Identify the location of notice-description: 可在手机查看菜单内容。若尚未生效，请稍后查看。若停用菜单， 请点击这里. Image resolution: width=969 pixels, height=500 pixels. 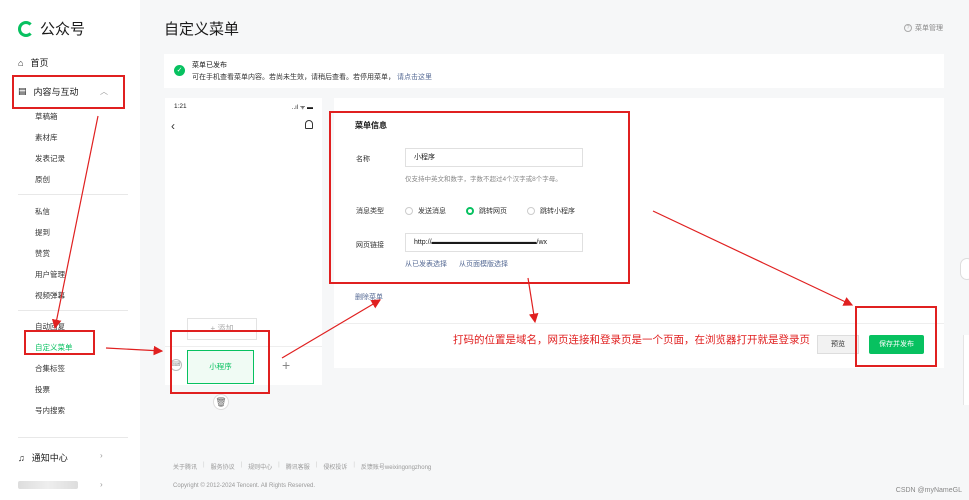
(312, 77).